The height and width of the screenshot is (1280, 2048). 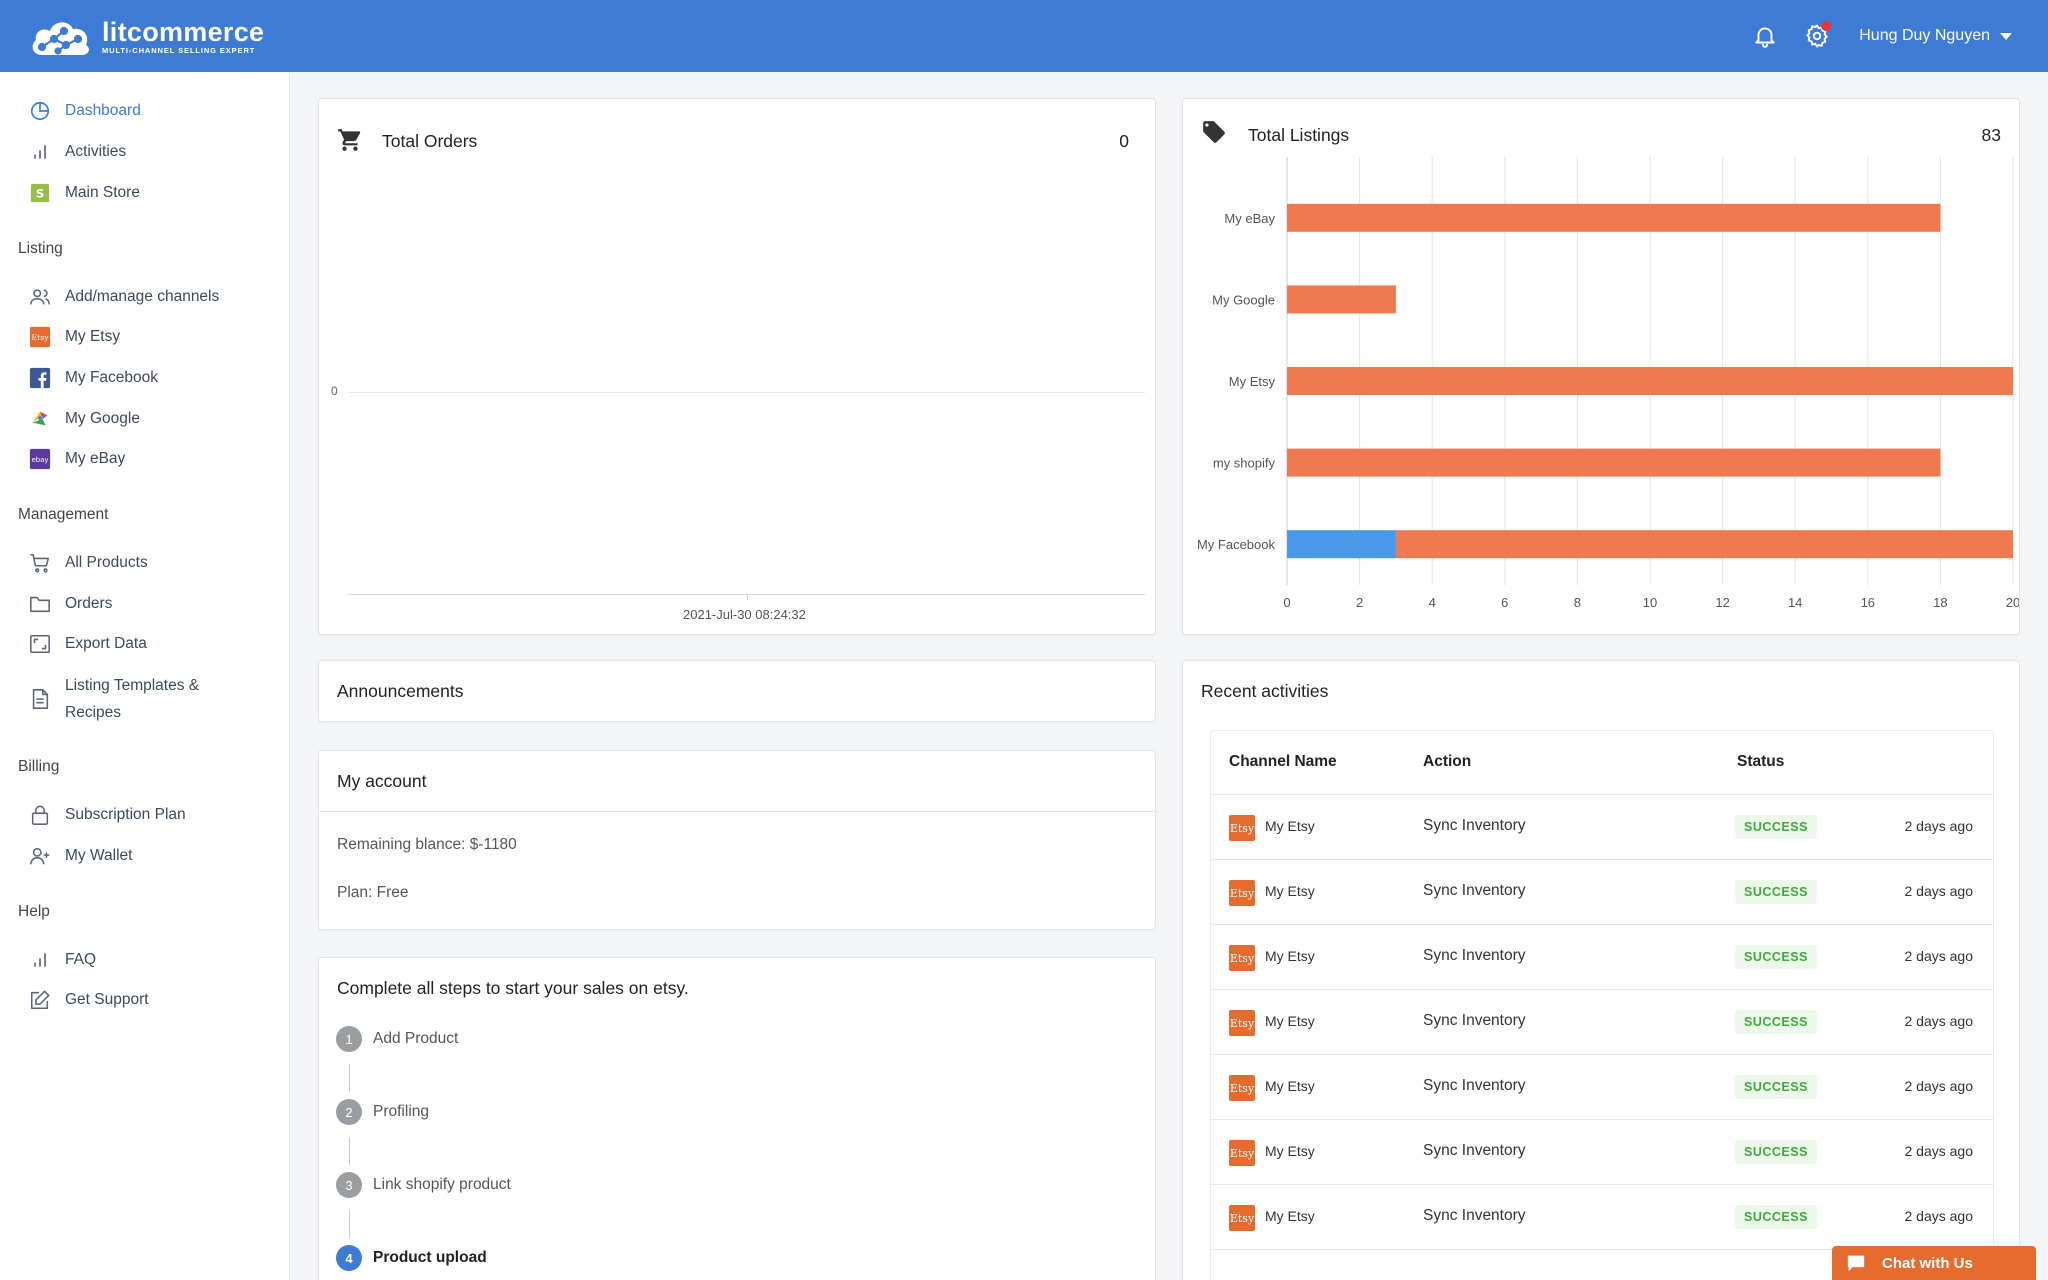 What do you see at coordinates (334, 391) in the screenshot?
I see `orders-y-tick: 0` at bounding box center [334, 391].